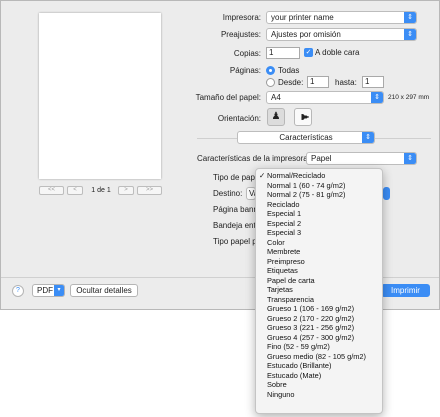 The height and width of the screenshot is (417, 440). Describe the element at coordinates (325, 97) in the screenshot. I see `paper-size-select: A4 ⇕` at that location.